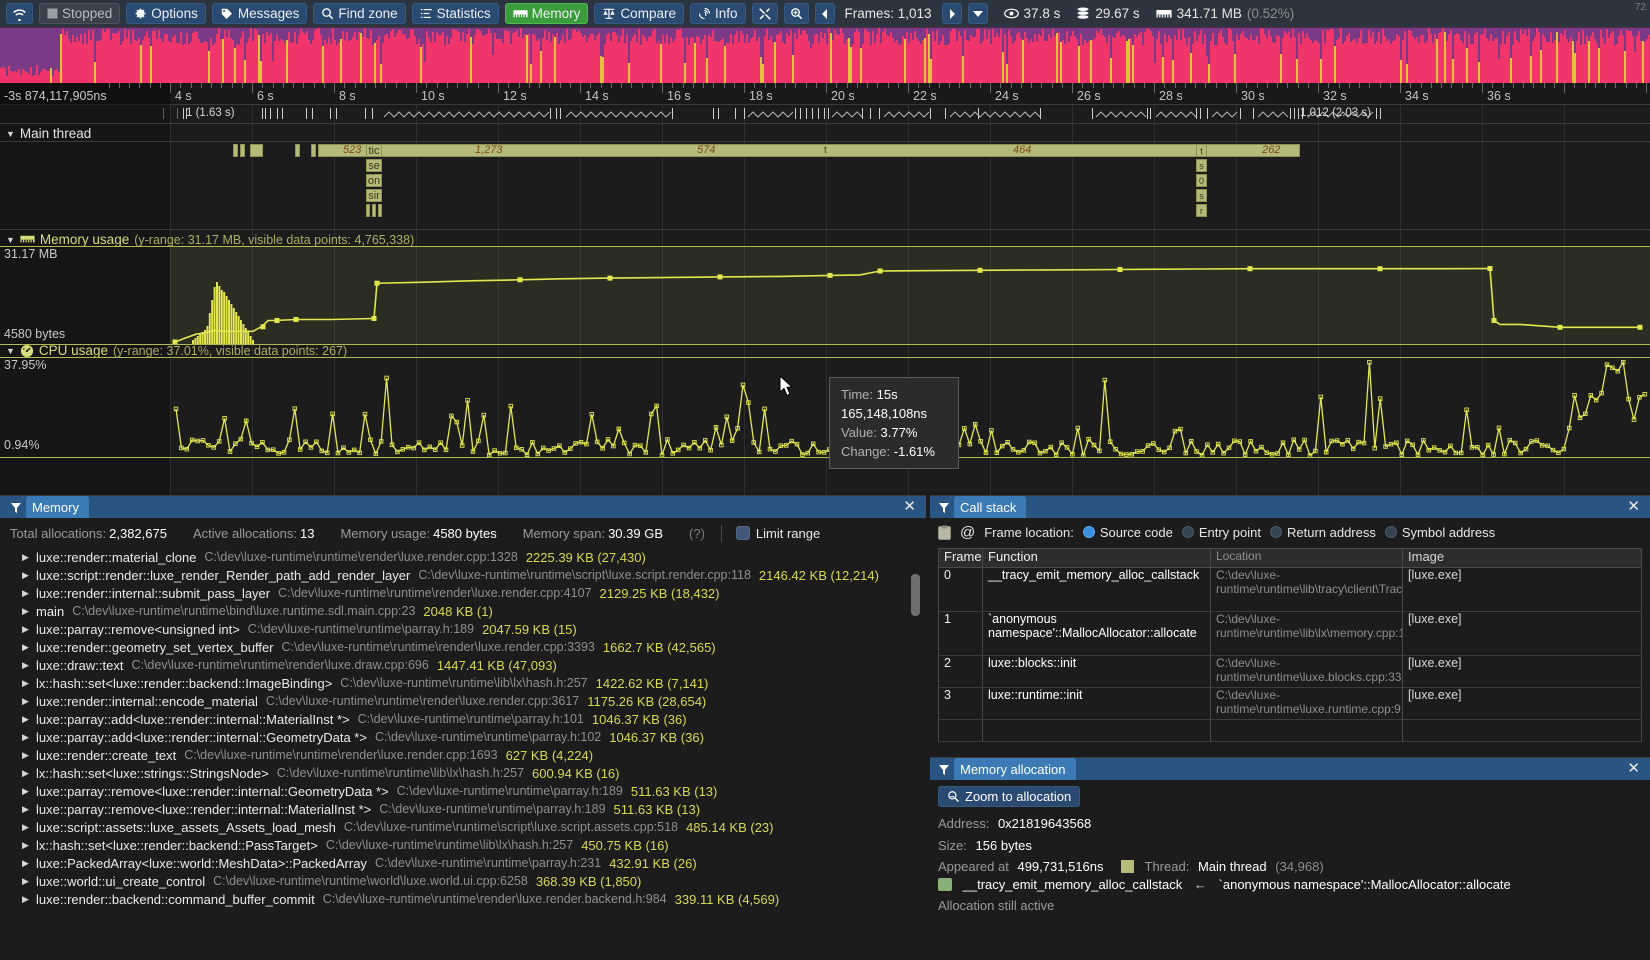 Image resolution: width=1650 pixels, height=960 pixels. I want to click on divider, so click(825, 229).